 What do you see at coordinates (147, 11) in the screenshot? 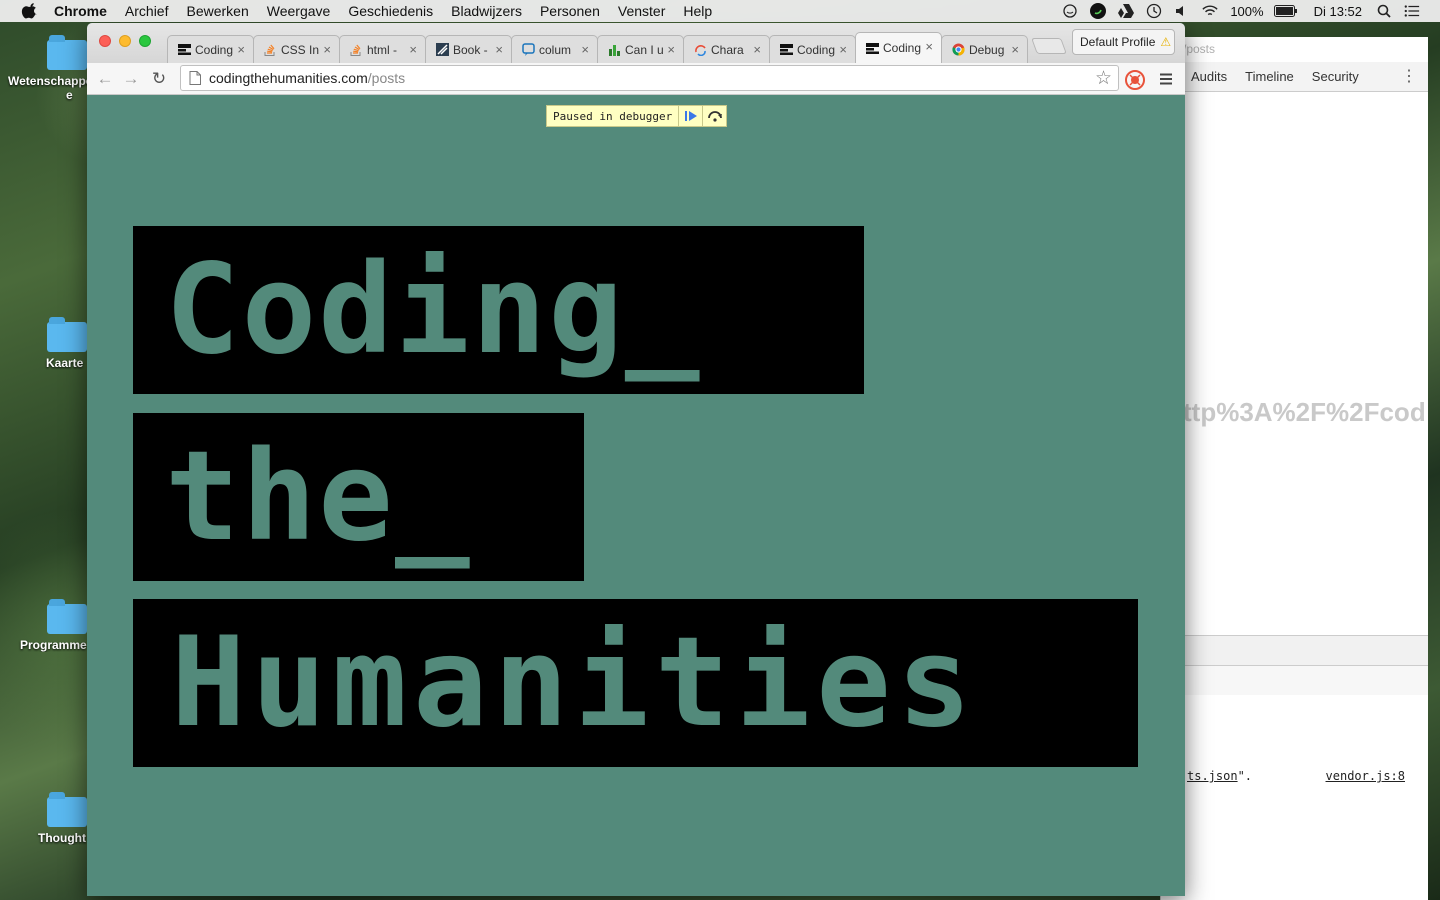
I see `menu-archief: Archief` at bounding box center [147, 11].